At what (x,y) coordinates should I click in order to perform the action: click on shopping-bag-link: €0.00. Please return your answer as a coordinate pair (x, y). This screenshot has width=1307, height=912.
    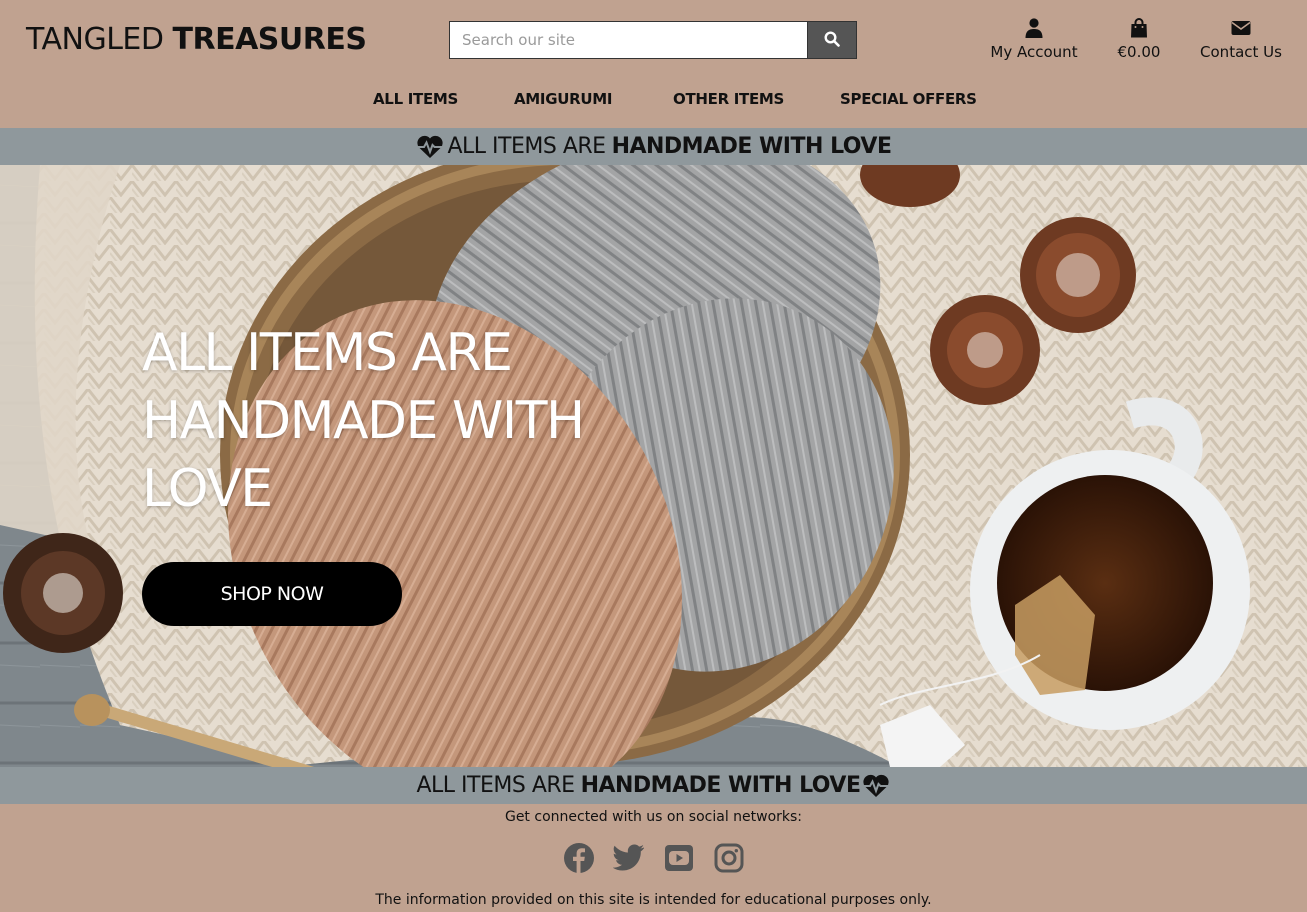
    Looking at the image, I should click on (1139, 39).